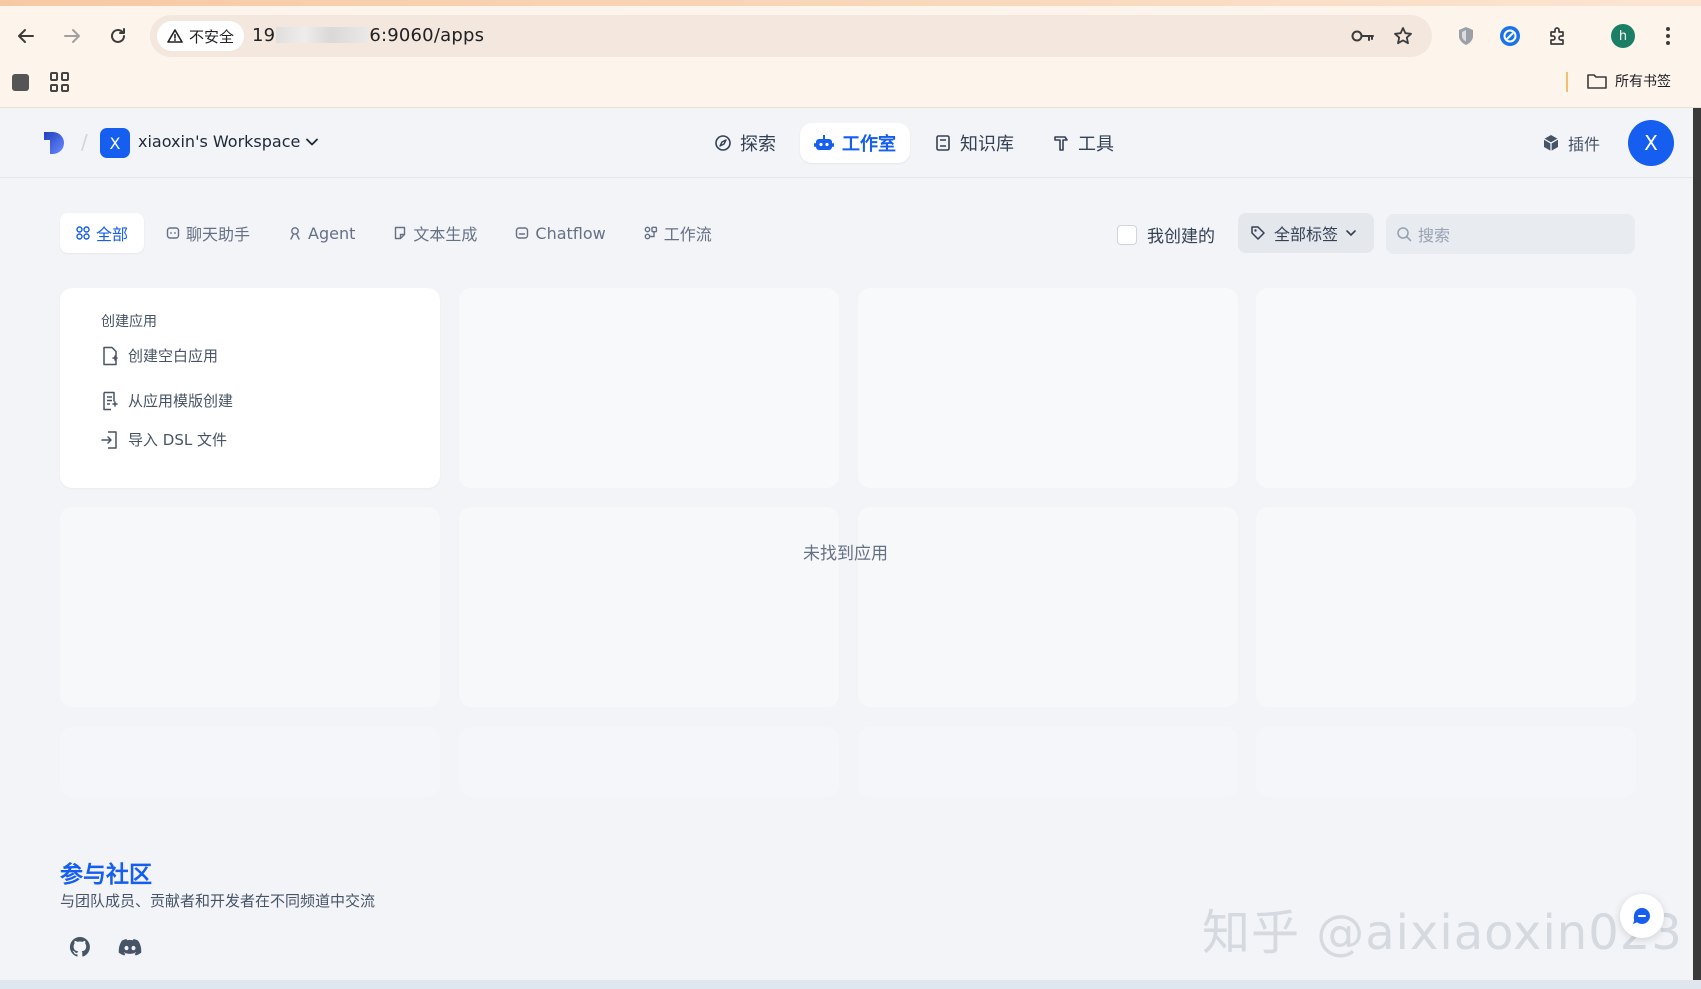 The image size is (1701, 989). I want to click on kebab-menu-icon, so click(1668, 36).